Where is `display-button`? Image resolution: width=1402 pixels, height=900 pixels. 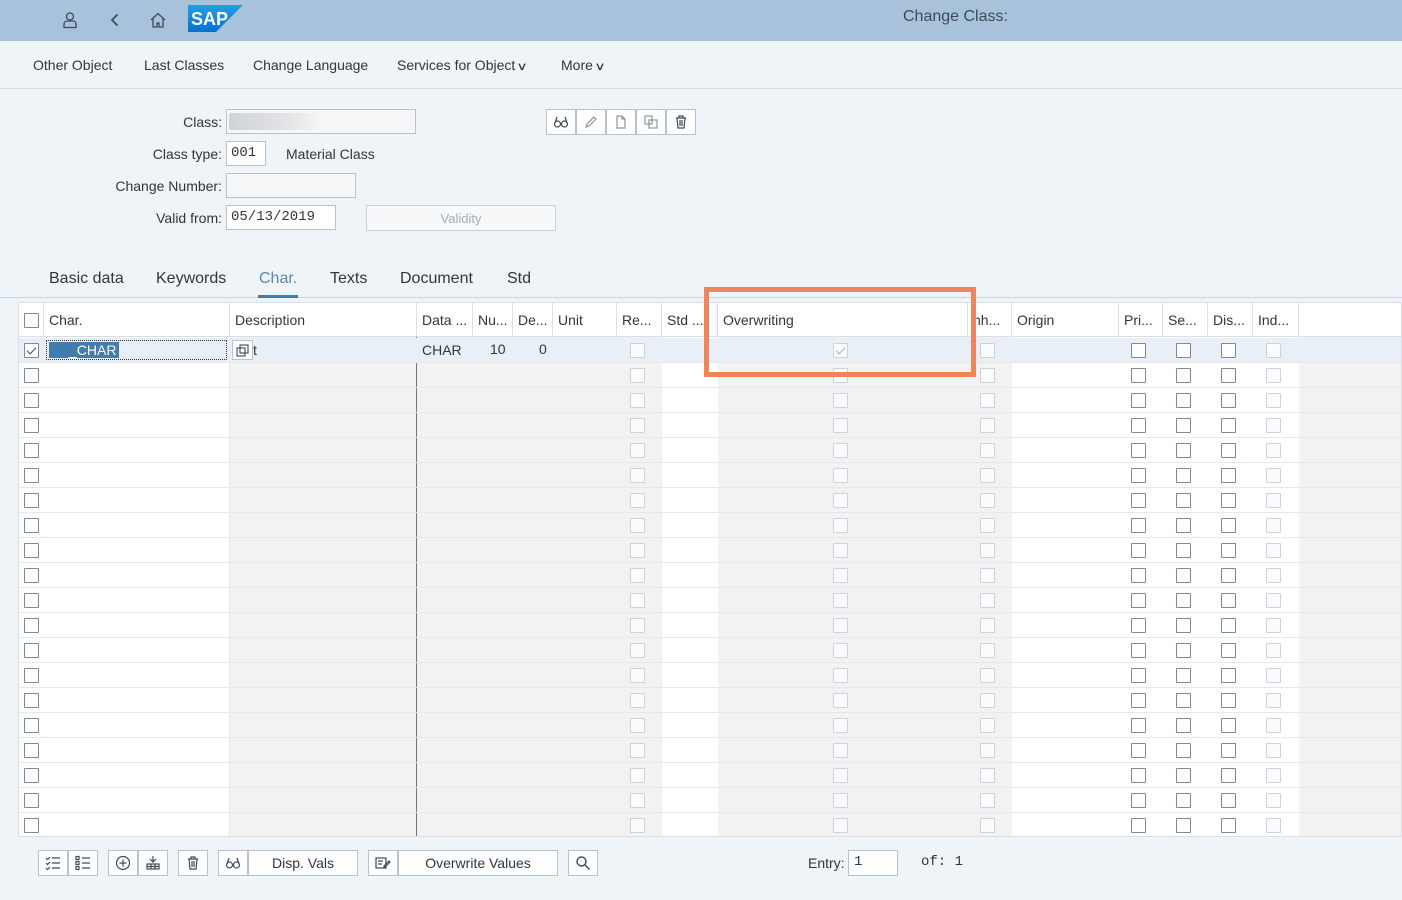
display-button is located at coordinates (561, 122).